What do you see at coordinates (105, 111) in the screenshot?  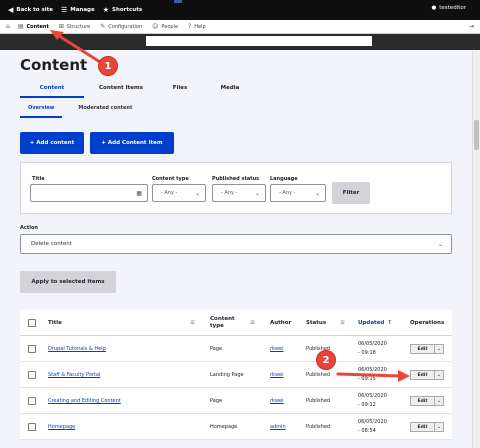 I see `subtab-moderated-content: Moderated content` at bounding box center [105, 111].